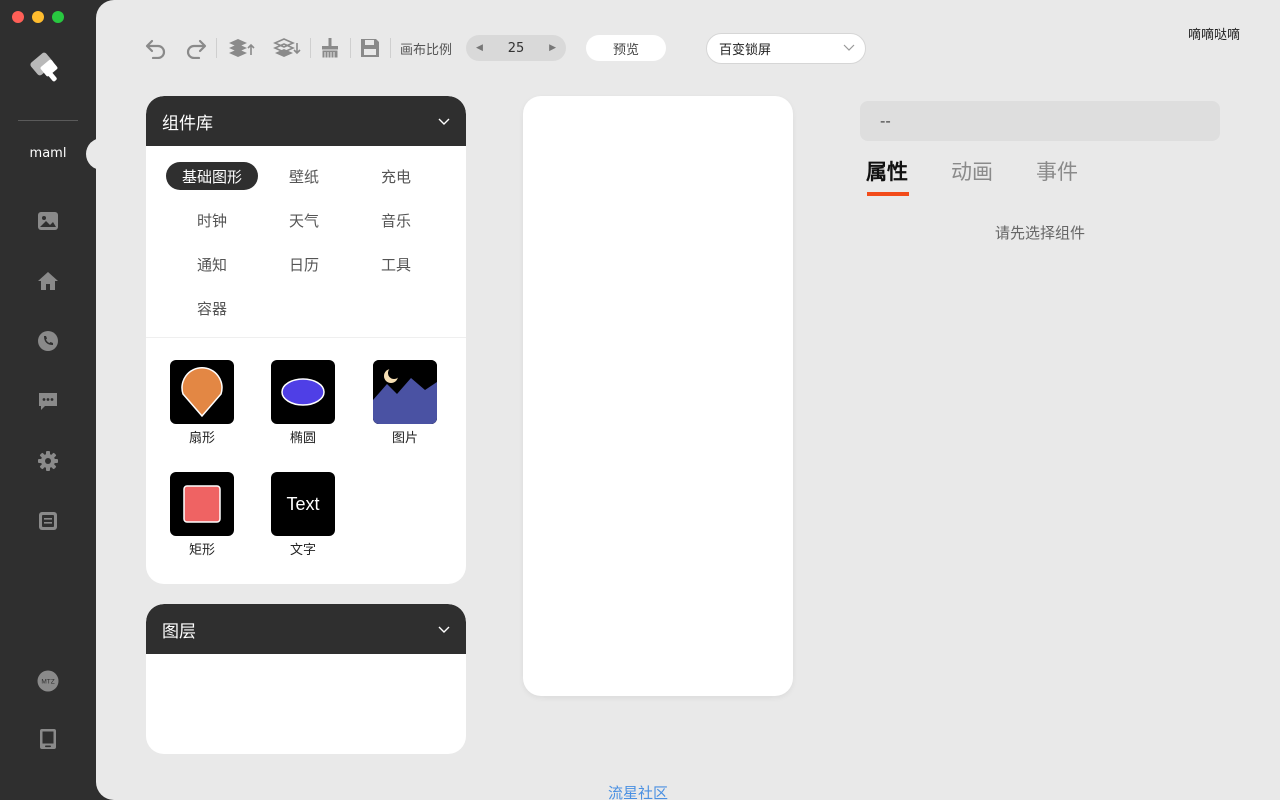 The width and height of the screenshot is (1280, 800). Describe the element at coordinates (46, 66) in the screenshot. I see `app-logo-icon` at that location.